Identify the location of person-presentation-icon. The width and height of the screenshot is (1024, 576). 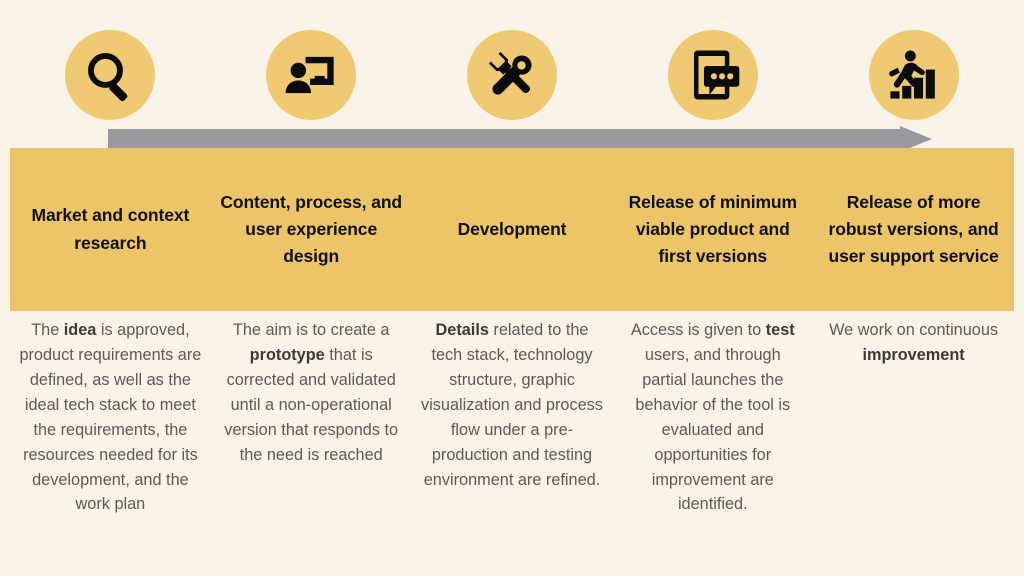
(311, 75).